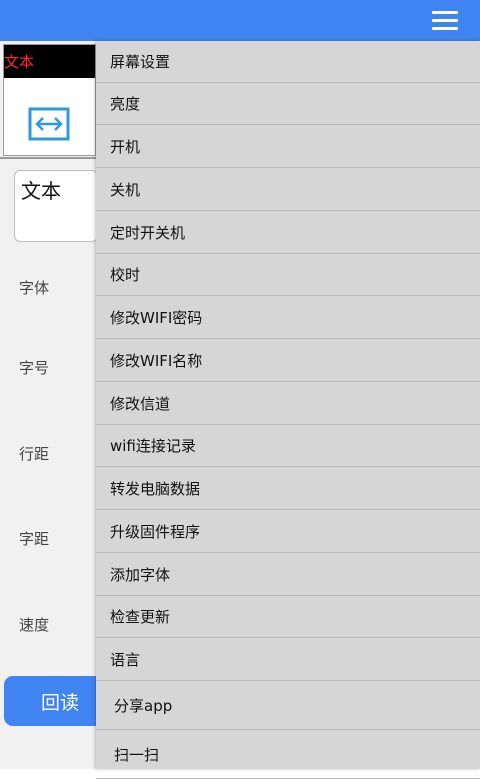  Describe the element at coordinates (445, 20) in the screenshot. I see `hamburger-icon` at that location.